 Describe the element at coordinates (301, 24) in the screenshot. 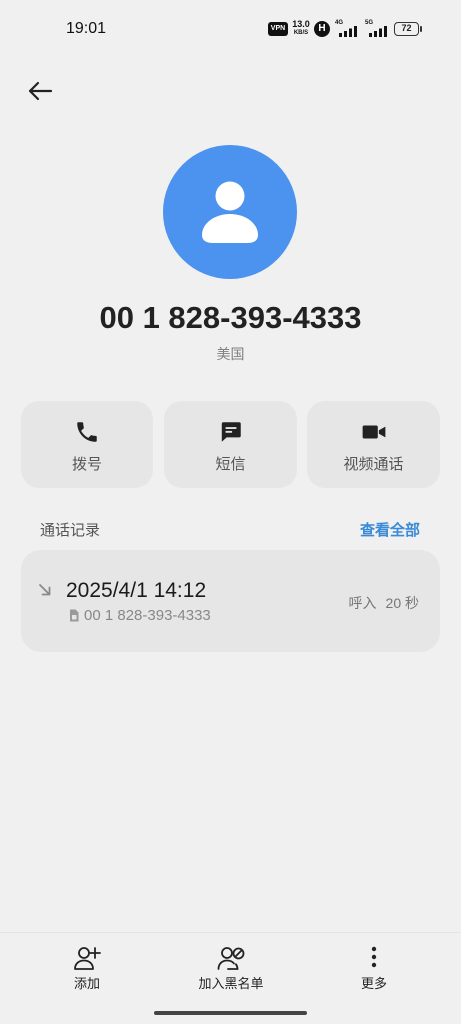

I see `network-speed-value: 13.0` at that location.